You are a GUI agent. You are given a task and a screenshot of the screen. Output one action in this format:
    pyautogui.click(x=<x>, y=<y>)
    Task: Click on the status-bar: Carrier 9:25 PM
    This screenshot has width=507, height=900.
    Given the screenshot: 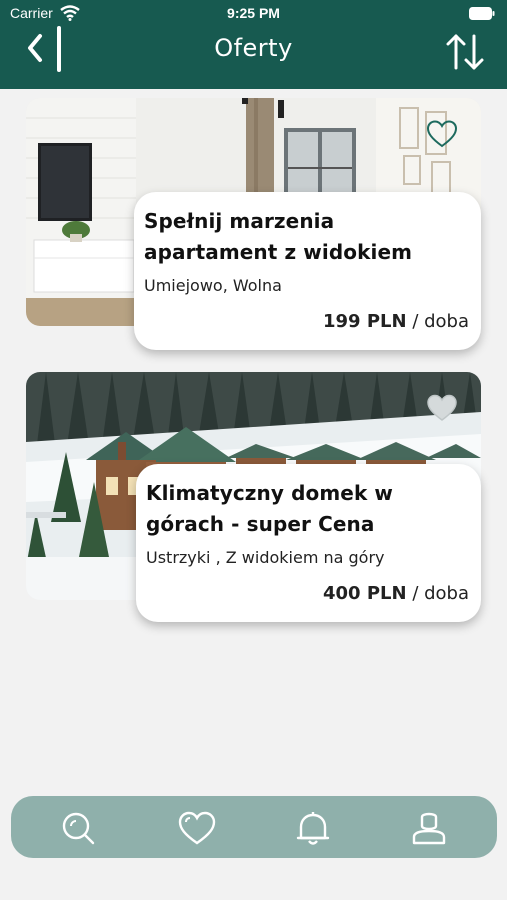 What is the action you would take?
    pyautogui.click(x=253, y=14)
    